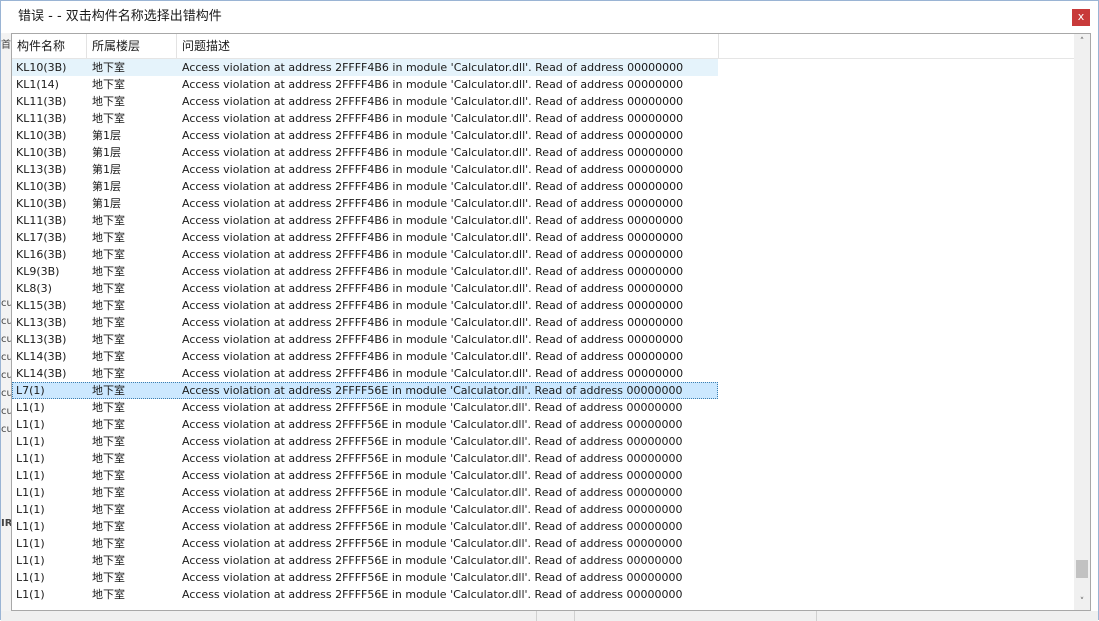 This screenshot has width=1099, height=621. Describe the element at coordinates (51, 237) in the screenshot. I see `cell-component-name: KL17(3B)` at that location.